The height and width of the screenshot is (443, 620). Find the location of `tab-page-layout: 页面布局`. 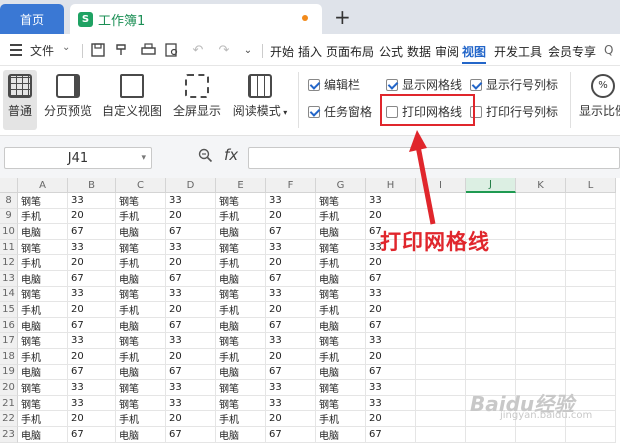

tab-page-layout: 页面布局 is located at coordinates (350, 51).